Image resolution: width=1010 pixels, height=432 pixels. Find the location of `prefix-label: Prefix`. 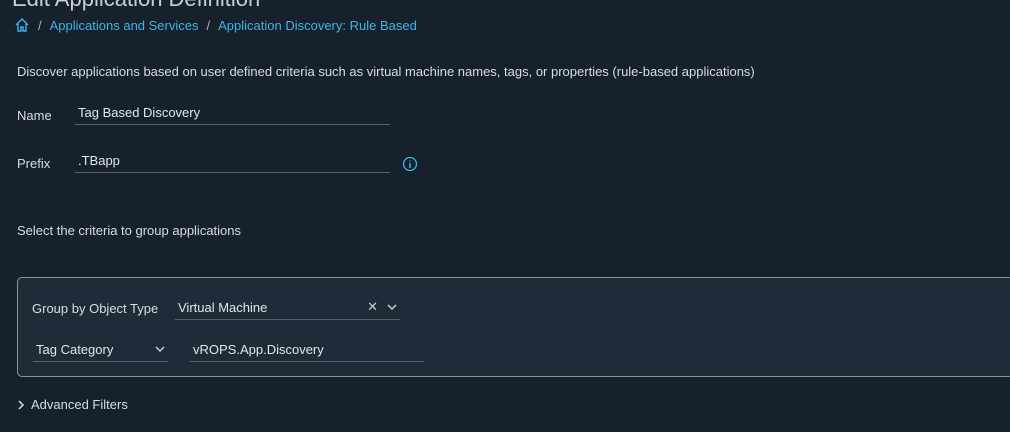

prefix-label: Prefix is located at coordinates (34, 163).